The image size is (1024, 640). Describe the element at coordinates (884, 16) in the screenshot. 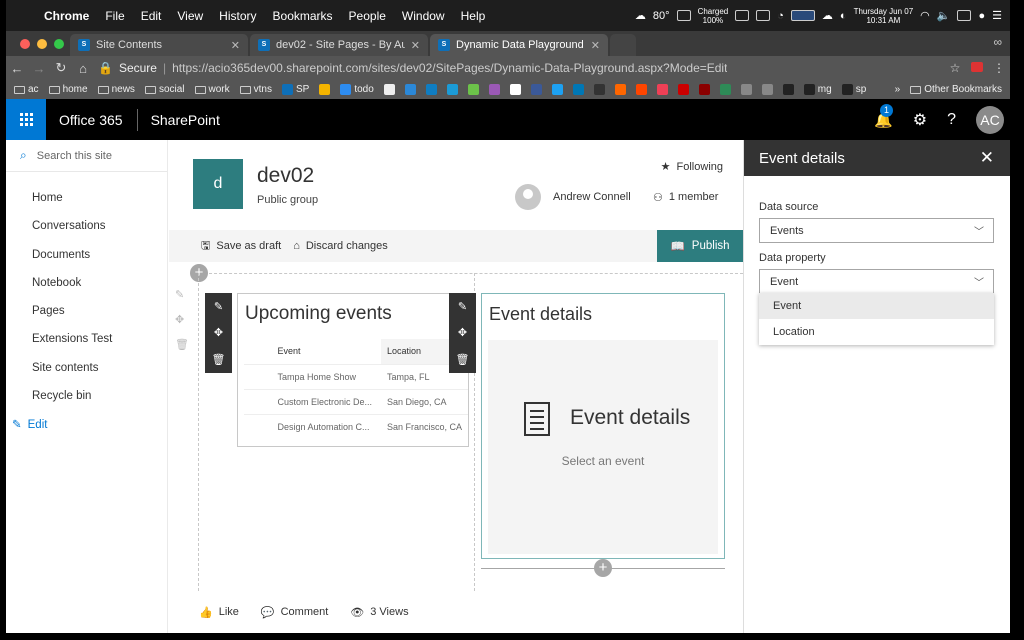

I see `clock: Thursday Jun 07 10:31 AM` at that location.